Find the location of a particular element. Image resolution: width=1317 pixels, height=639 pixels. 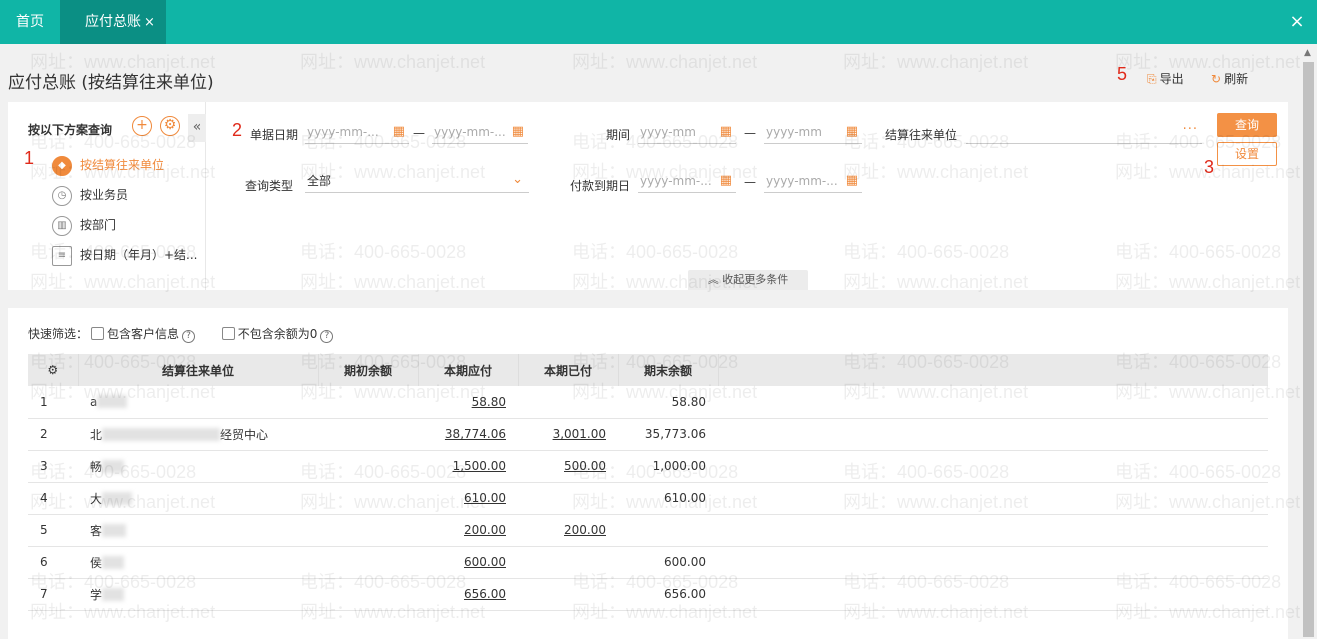

vertical-scrollbar: ▲ is located at coordinates (1308, 341).